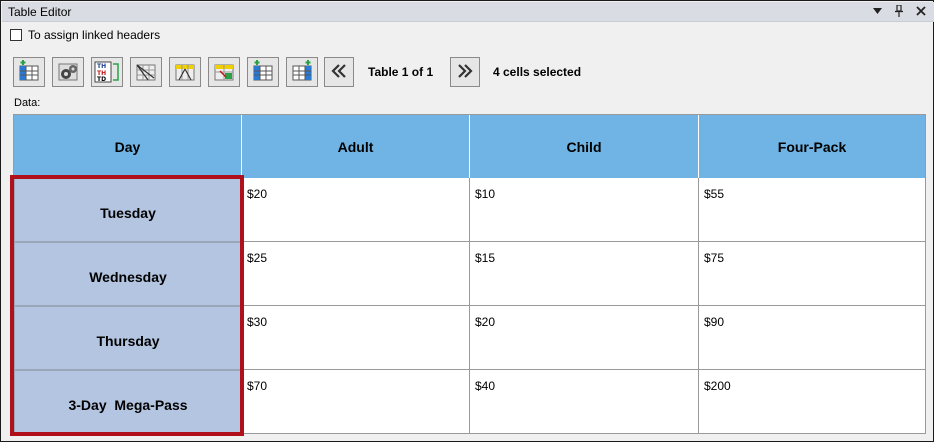 This screenshot has width=936, height=444. I want to click on data-label: Data:, so click(27, 103).